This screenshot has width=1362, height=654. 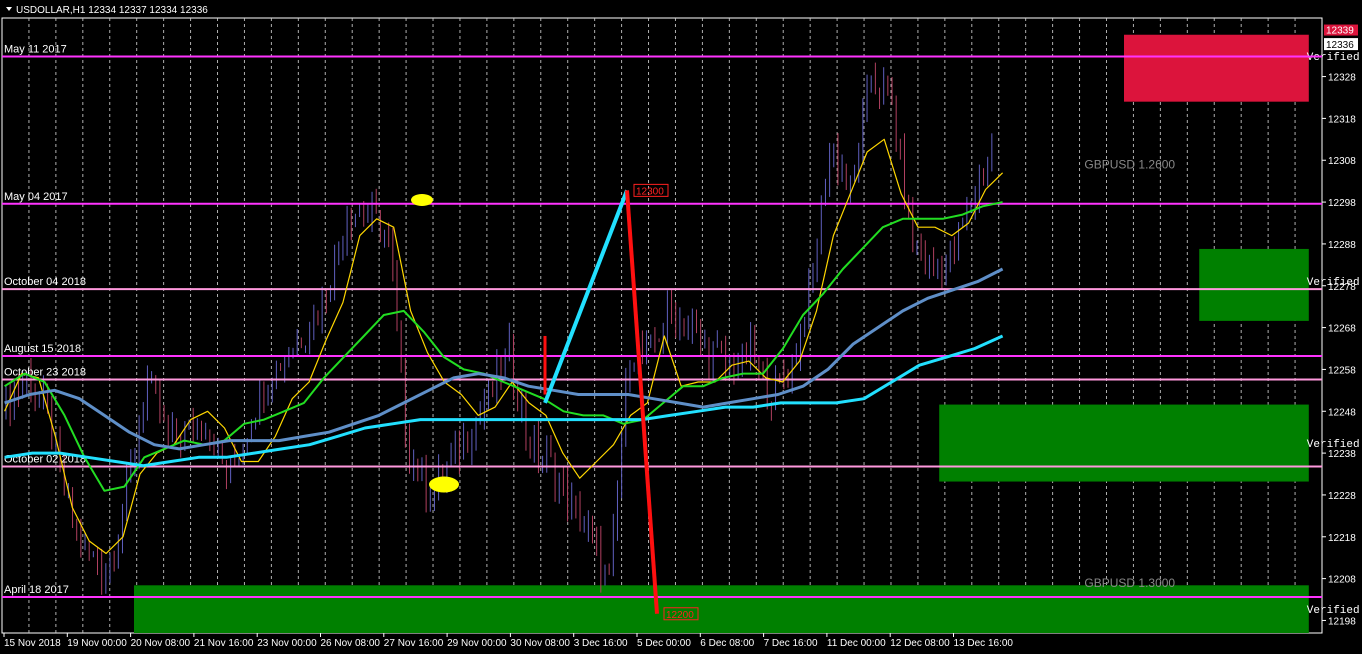 I want to click on level-label: April 18 2017, so click(x=36, y=590).